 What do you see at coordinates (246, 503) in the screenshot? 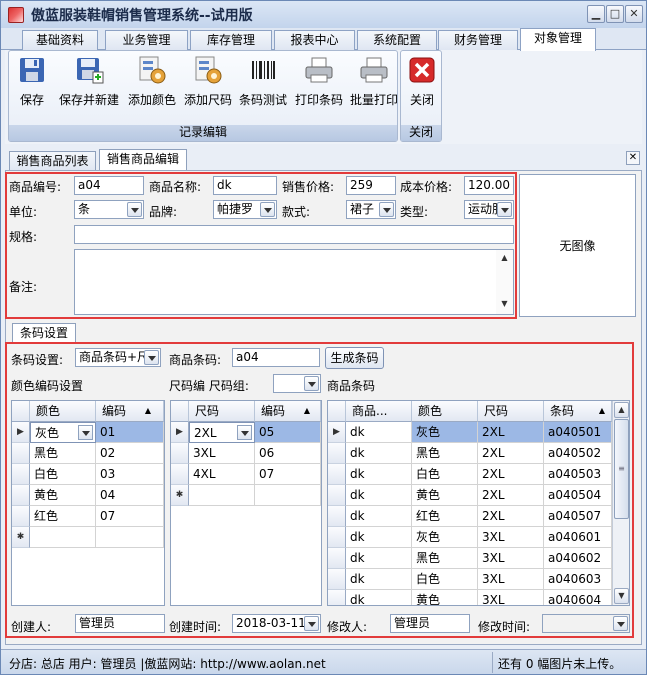
I see `size-code-grid: 尺码 编码 ▲ ▶ 2XL 05 3XL 06 4XL 07 ✱` at bounding box center [246, 503].